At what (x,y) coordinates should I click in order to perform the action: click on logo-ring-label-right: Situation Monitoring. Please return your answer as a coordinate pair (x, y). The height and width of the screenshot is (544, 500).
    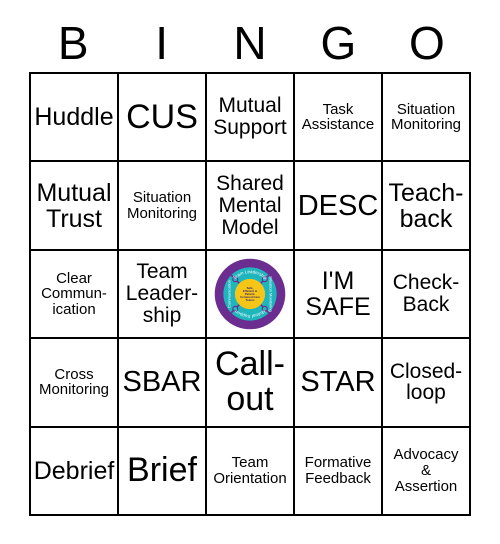
    Looking at the image, I should click on (270, 294).